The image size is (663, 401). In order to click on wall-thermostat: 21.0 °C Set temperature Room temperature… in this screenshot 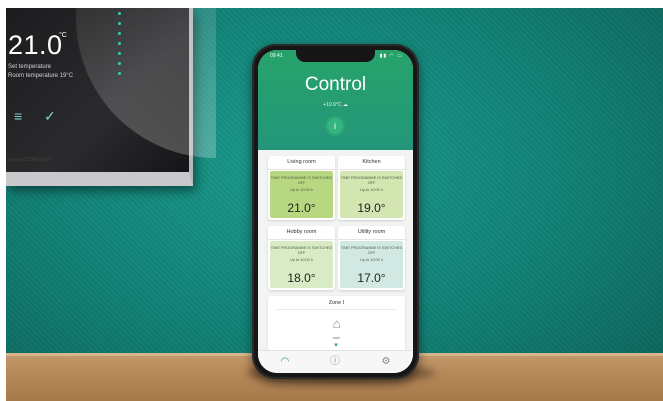, I will do `click(111, 97)`.